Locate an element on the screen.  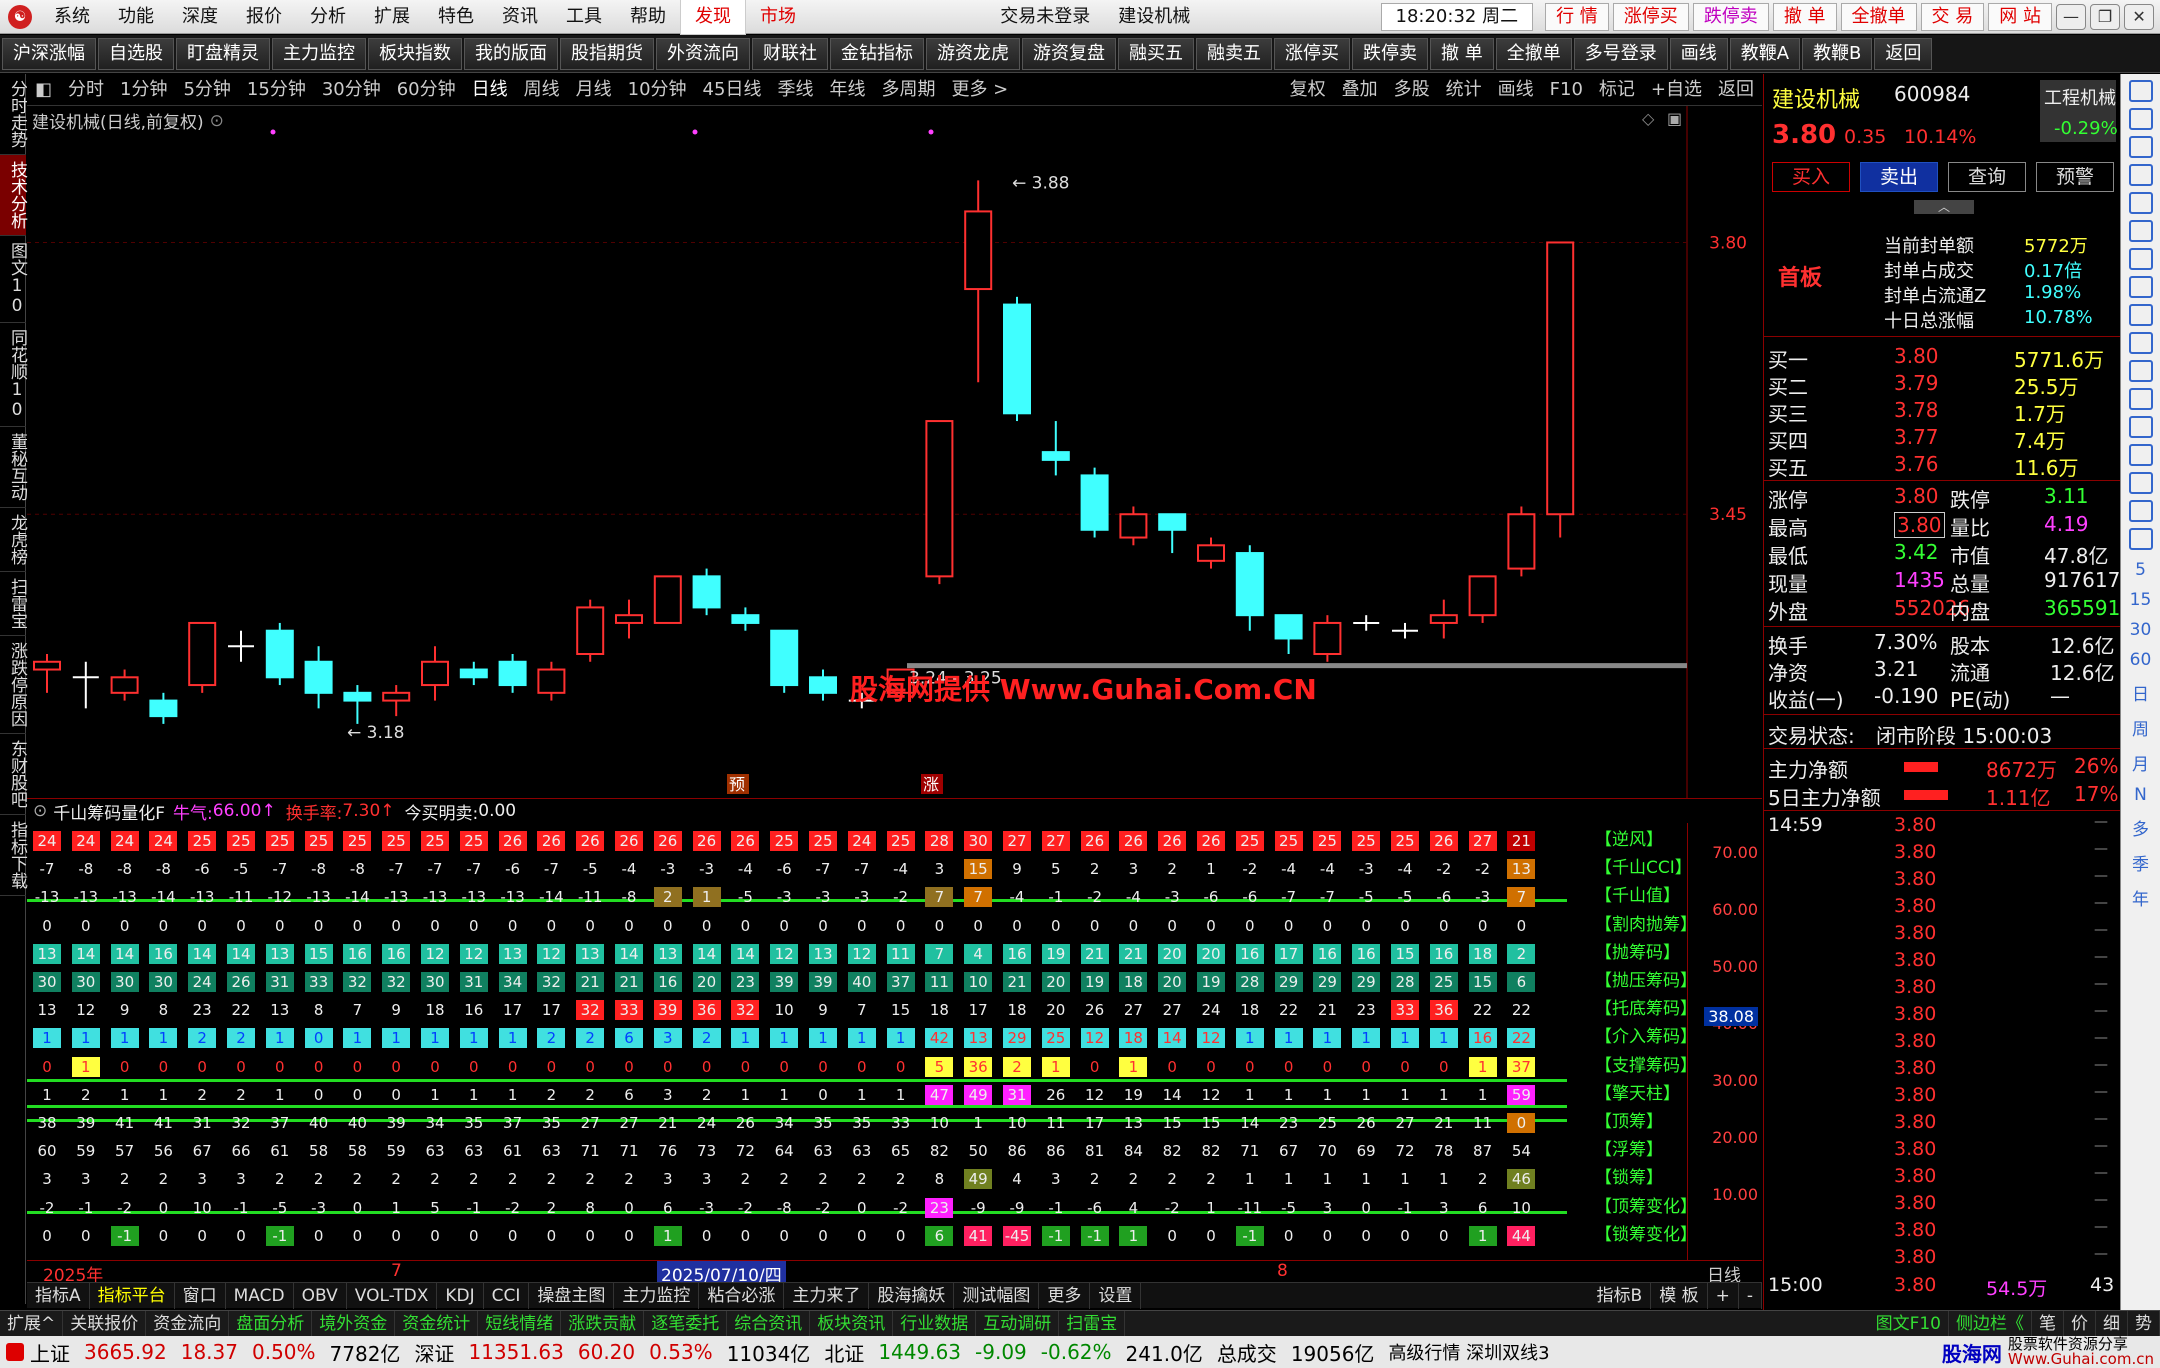
panel-toggle-icon: ◧ is located at coordinates (43, 90).